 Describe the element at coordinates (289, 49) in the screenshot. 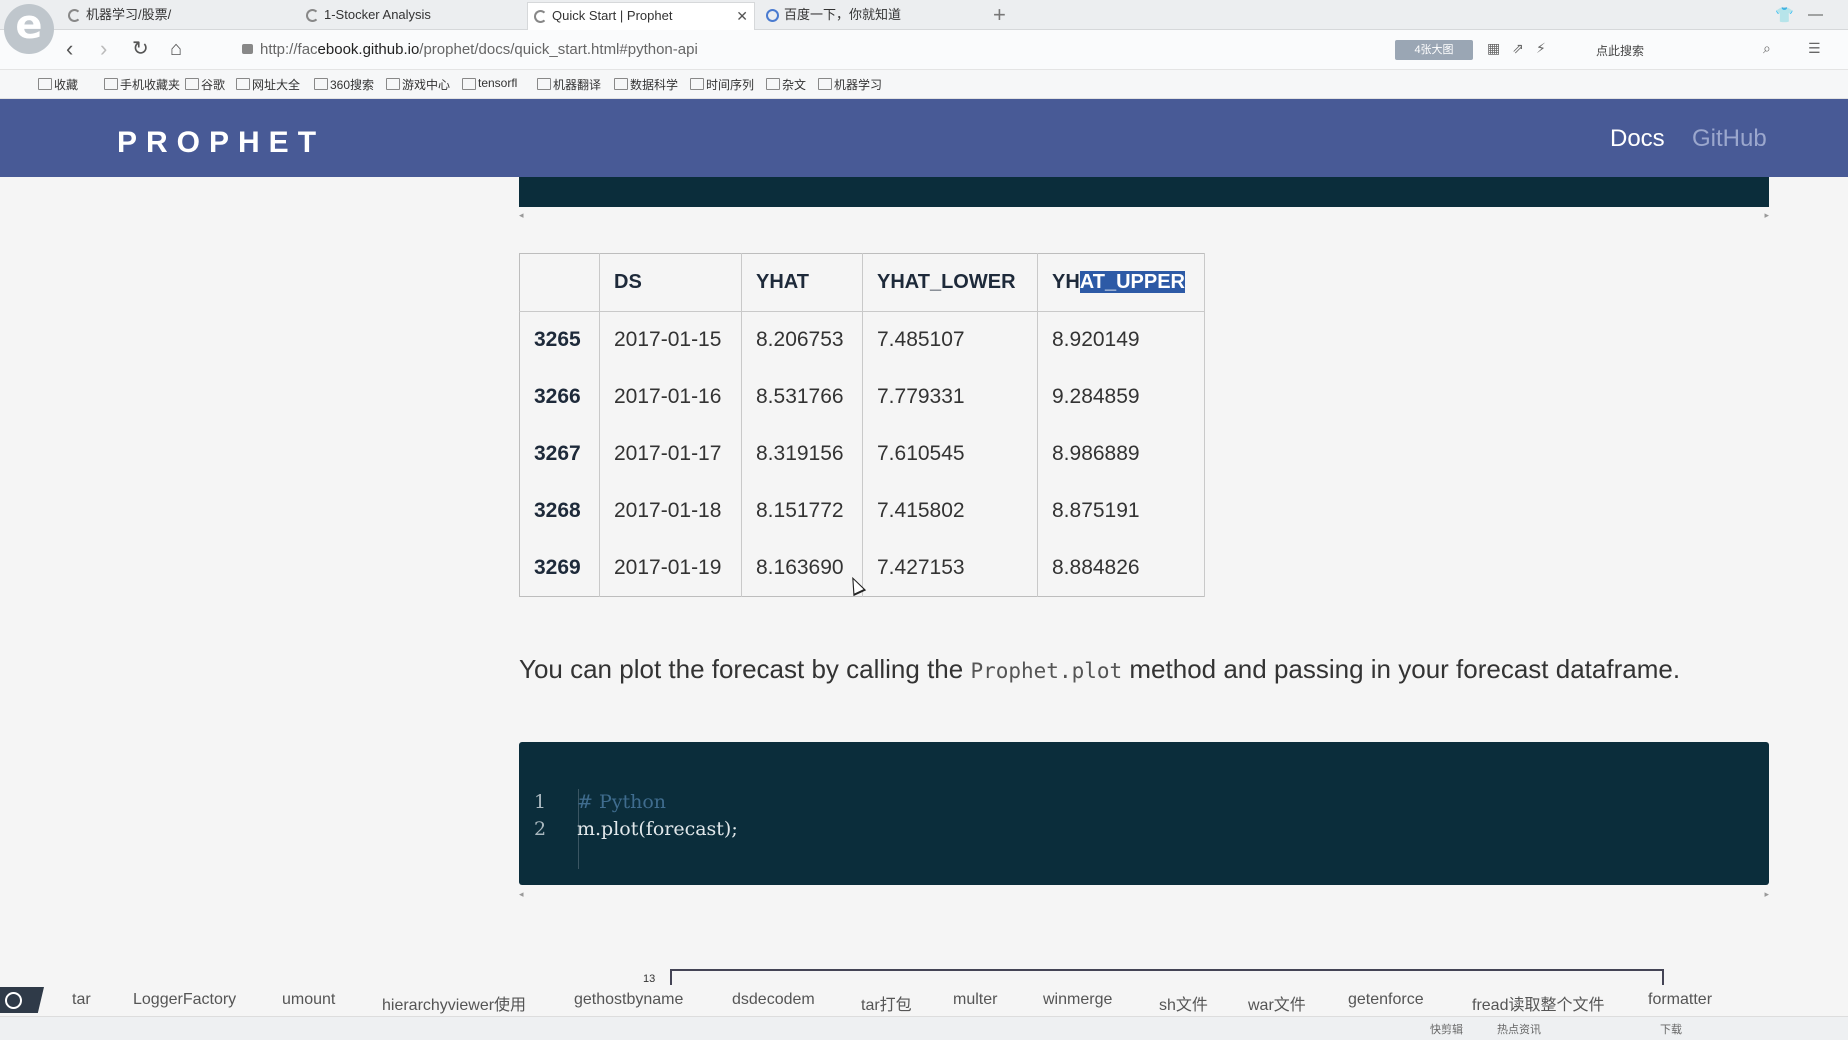

I see `url-prefix: http://fac` at that location.